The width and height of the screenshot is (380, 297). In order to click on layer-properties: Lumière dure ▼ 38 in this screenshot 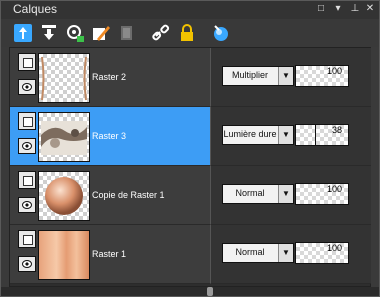, I will do `click(290, 136)`.